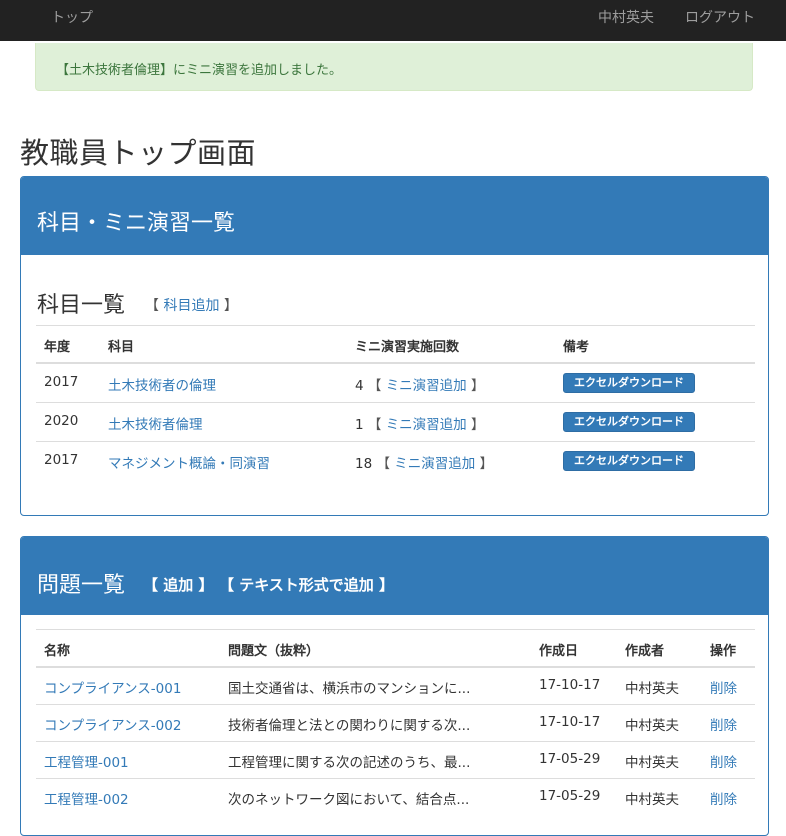 This screenshot has width=786, height=836. Describe the element at coordinates (393, 20) in the screenshot. I see `navbar: トップ 中村英夫 ログアウト` at that location.